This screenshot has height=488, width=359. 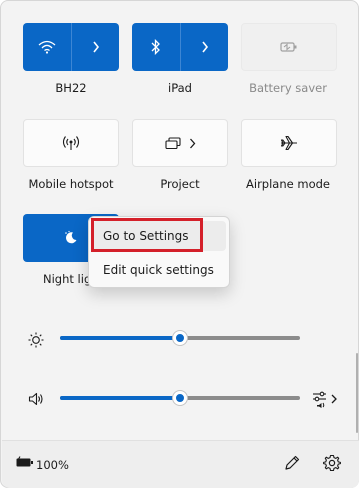 I want to click on bluetooth-tile, so click(x=180, y=47).